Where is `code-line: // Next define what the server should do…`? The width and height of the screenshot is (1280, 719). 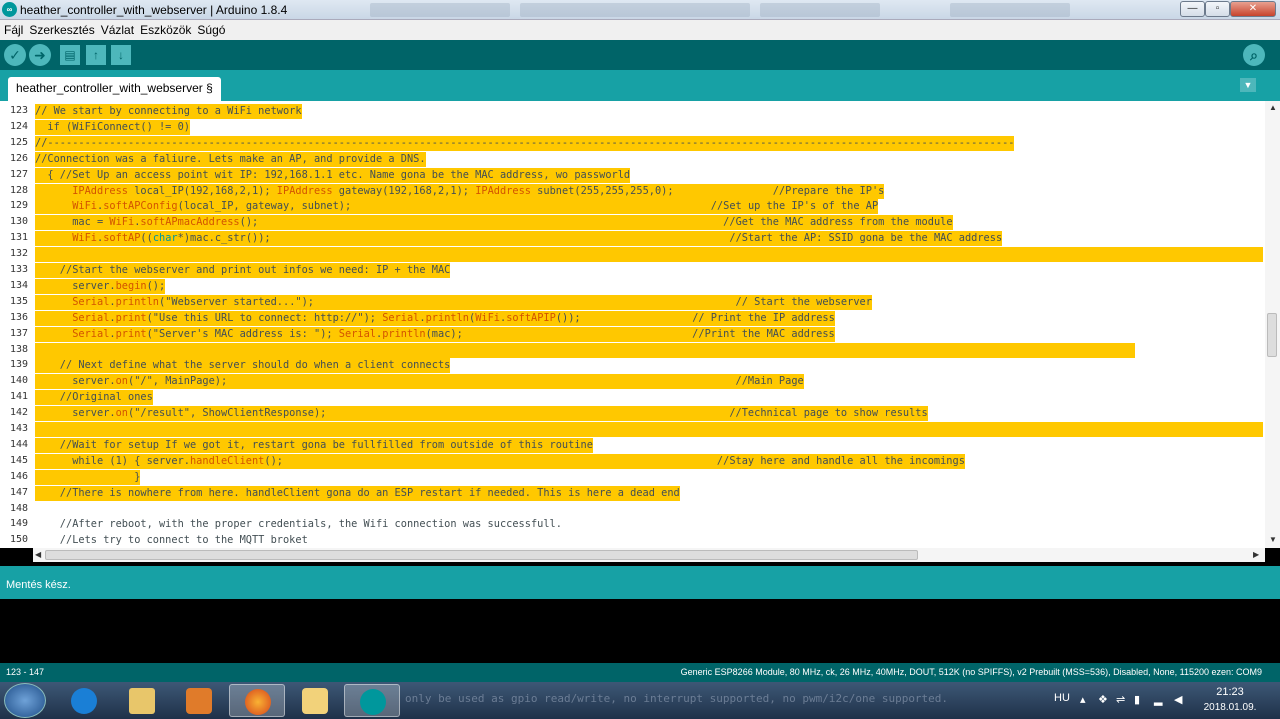
code-line: // Next define what the server should do… is located at coordinates (243, 366).